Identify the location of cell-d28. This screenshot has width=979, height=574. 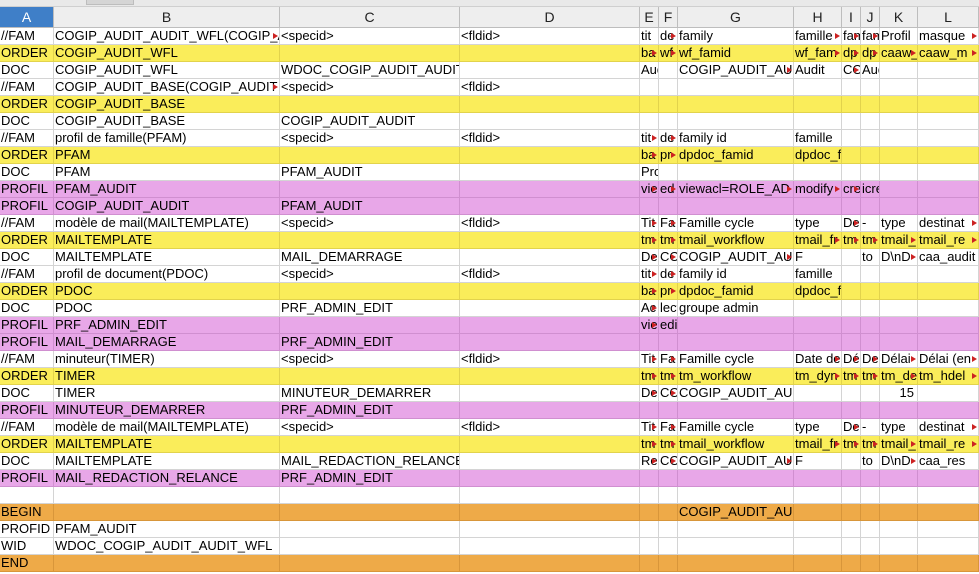
(550, 495).